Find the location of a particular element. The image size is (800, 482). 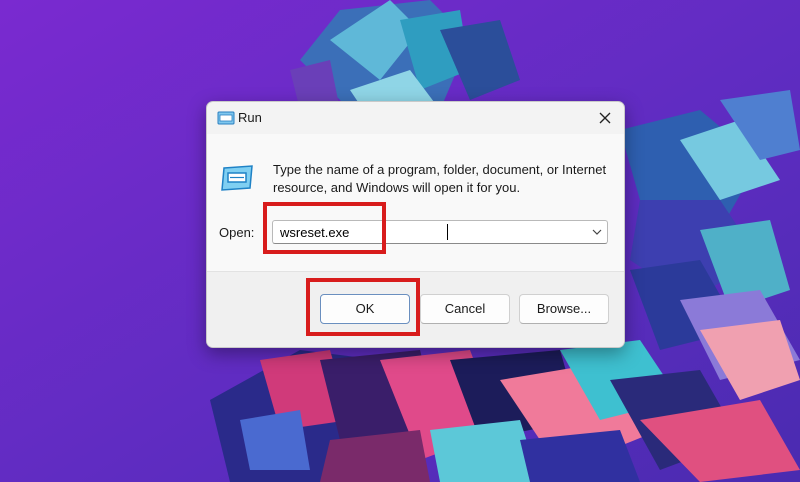

close-icon is located at coordinates (605, 118).